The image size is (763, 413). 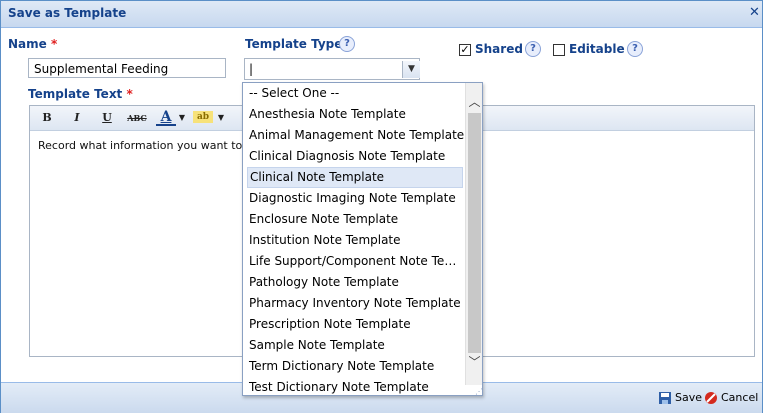 I want to click on cancel-label: Cancel, so click(x=740, y=397).